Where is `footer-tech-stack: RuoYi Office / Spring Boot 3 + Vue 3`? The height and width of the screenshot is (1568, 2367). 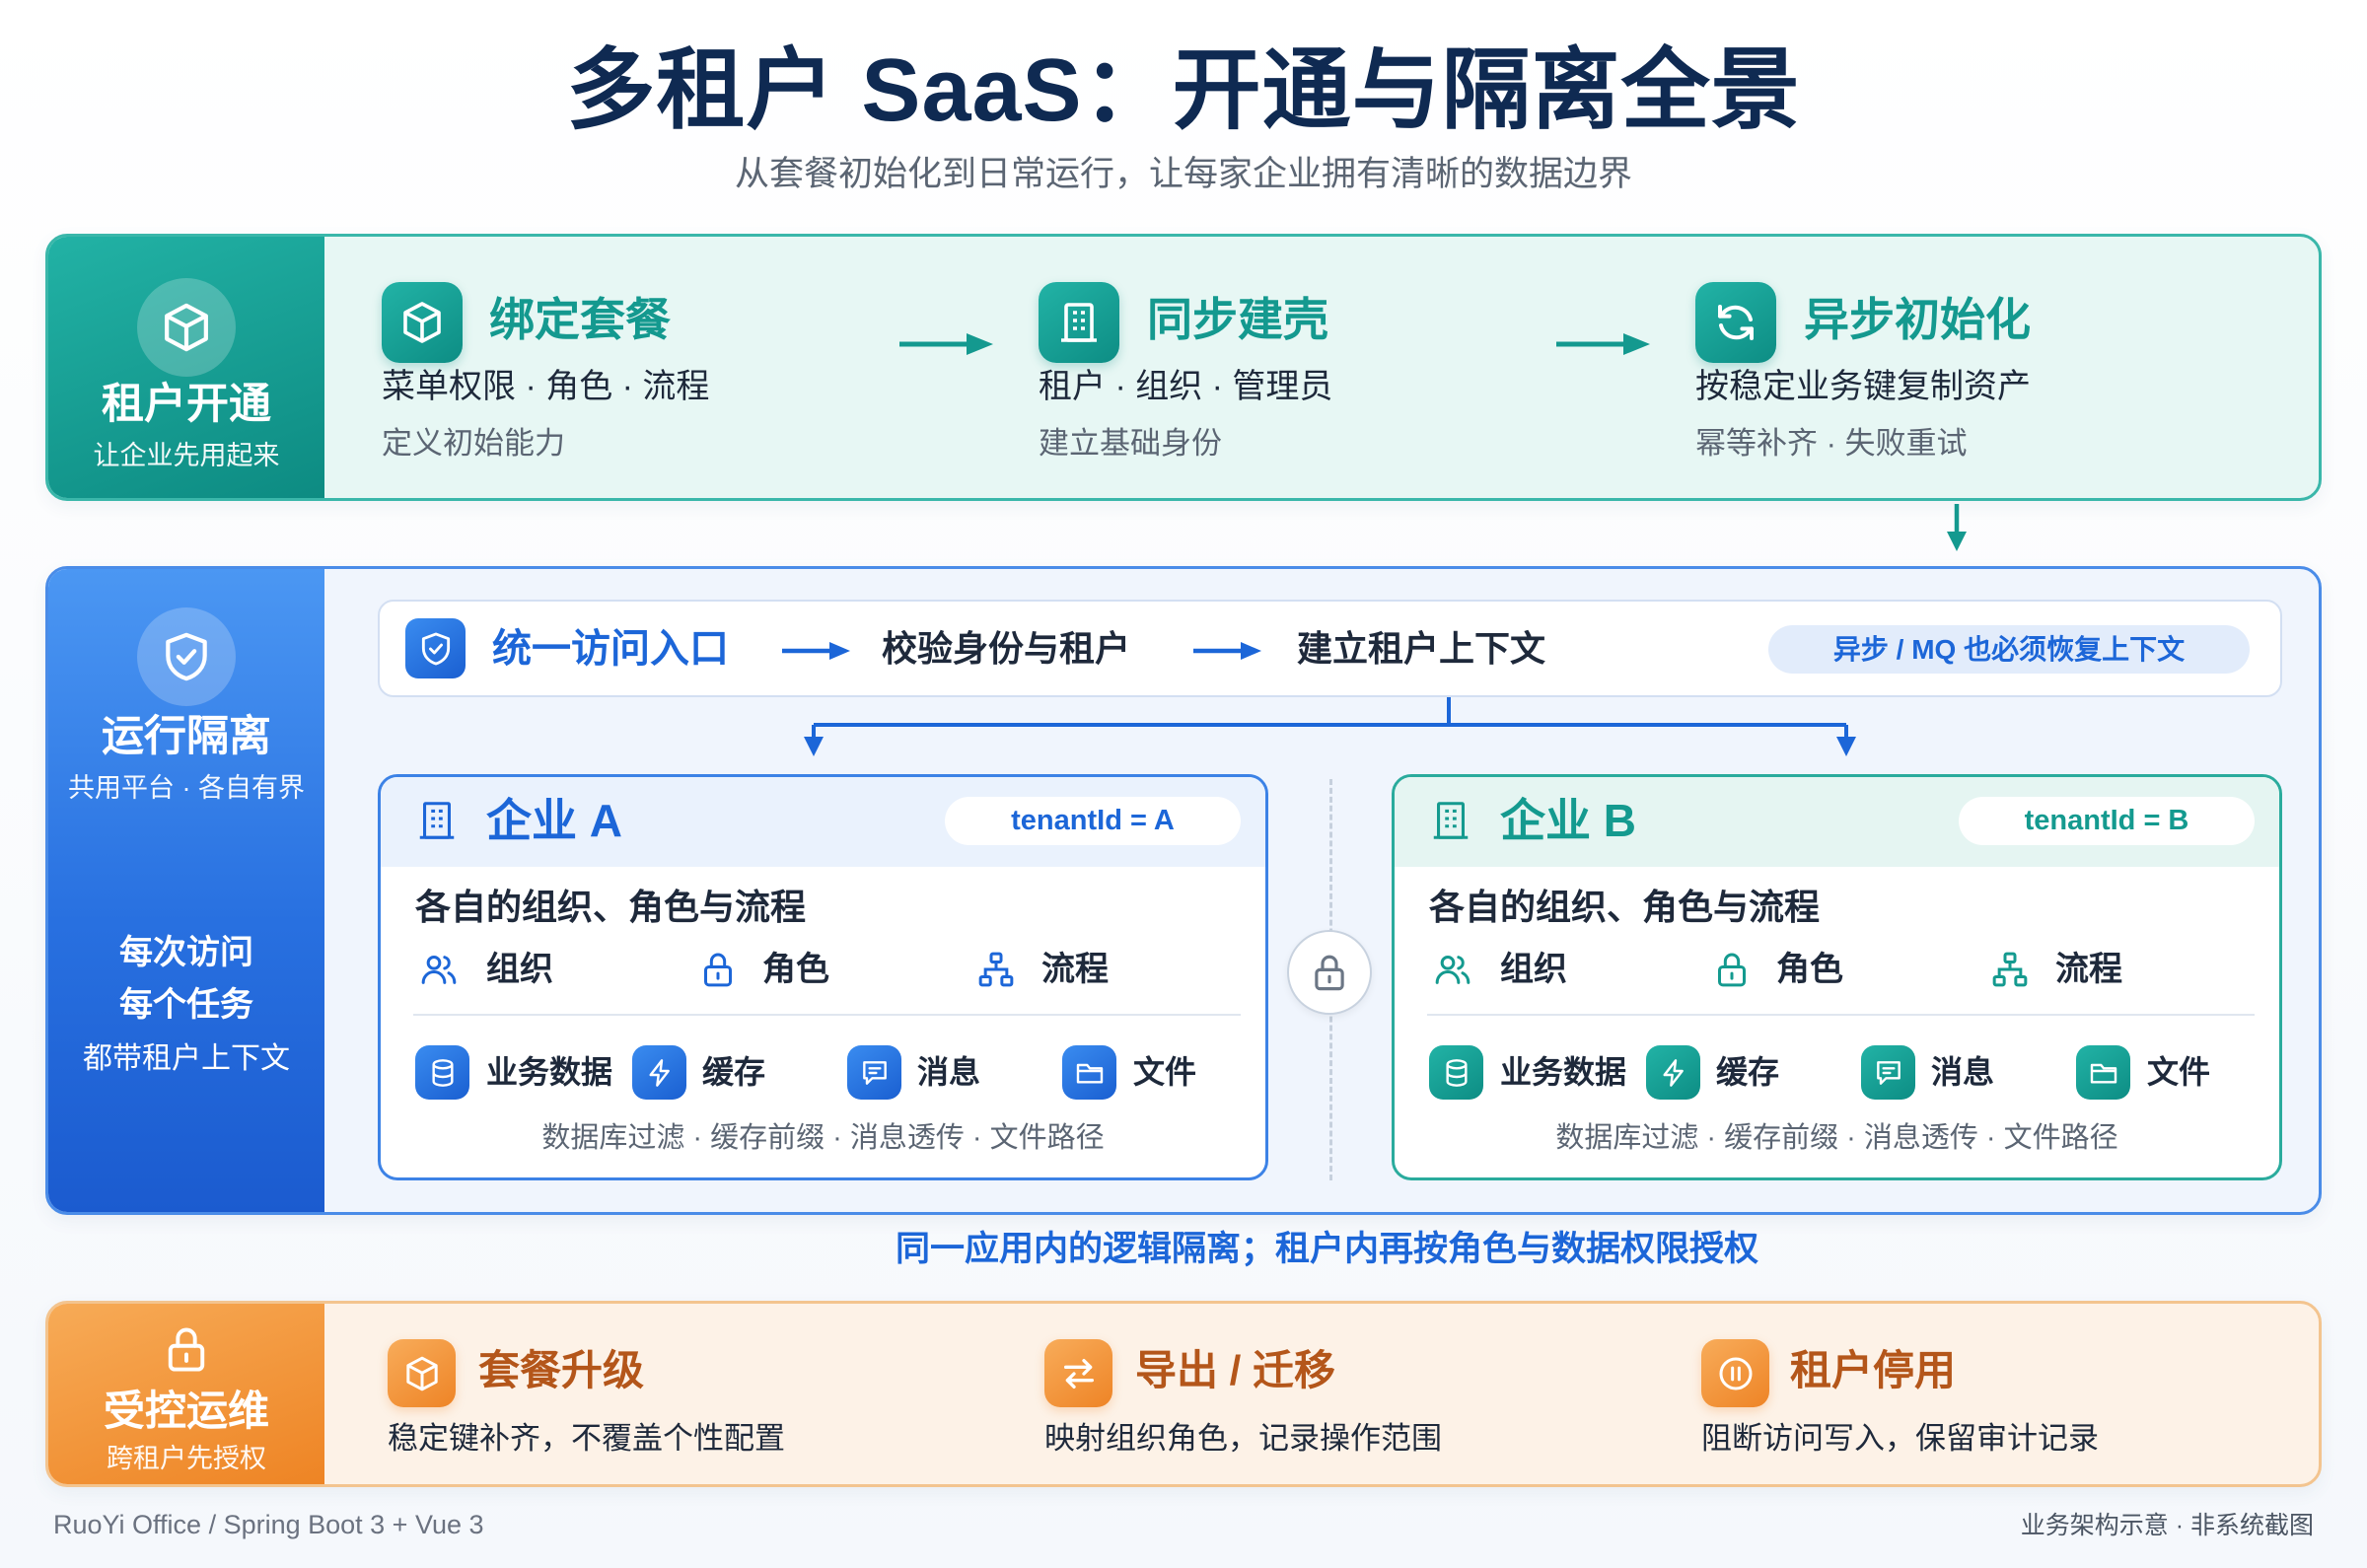 footer-tech-stack: RuoYi Office / Spring Boot 3 + Vue 3 is located at coordinates (268, 1524).